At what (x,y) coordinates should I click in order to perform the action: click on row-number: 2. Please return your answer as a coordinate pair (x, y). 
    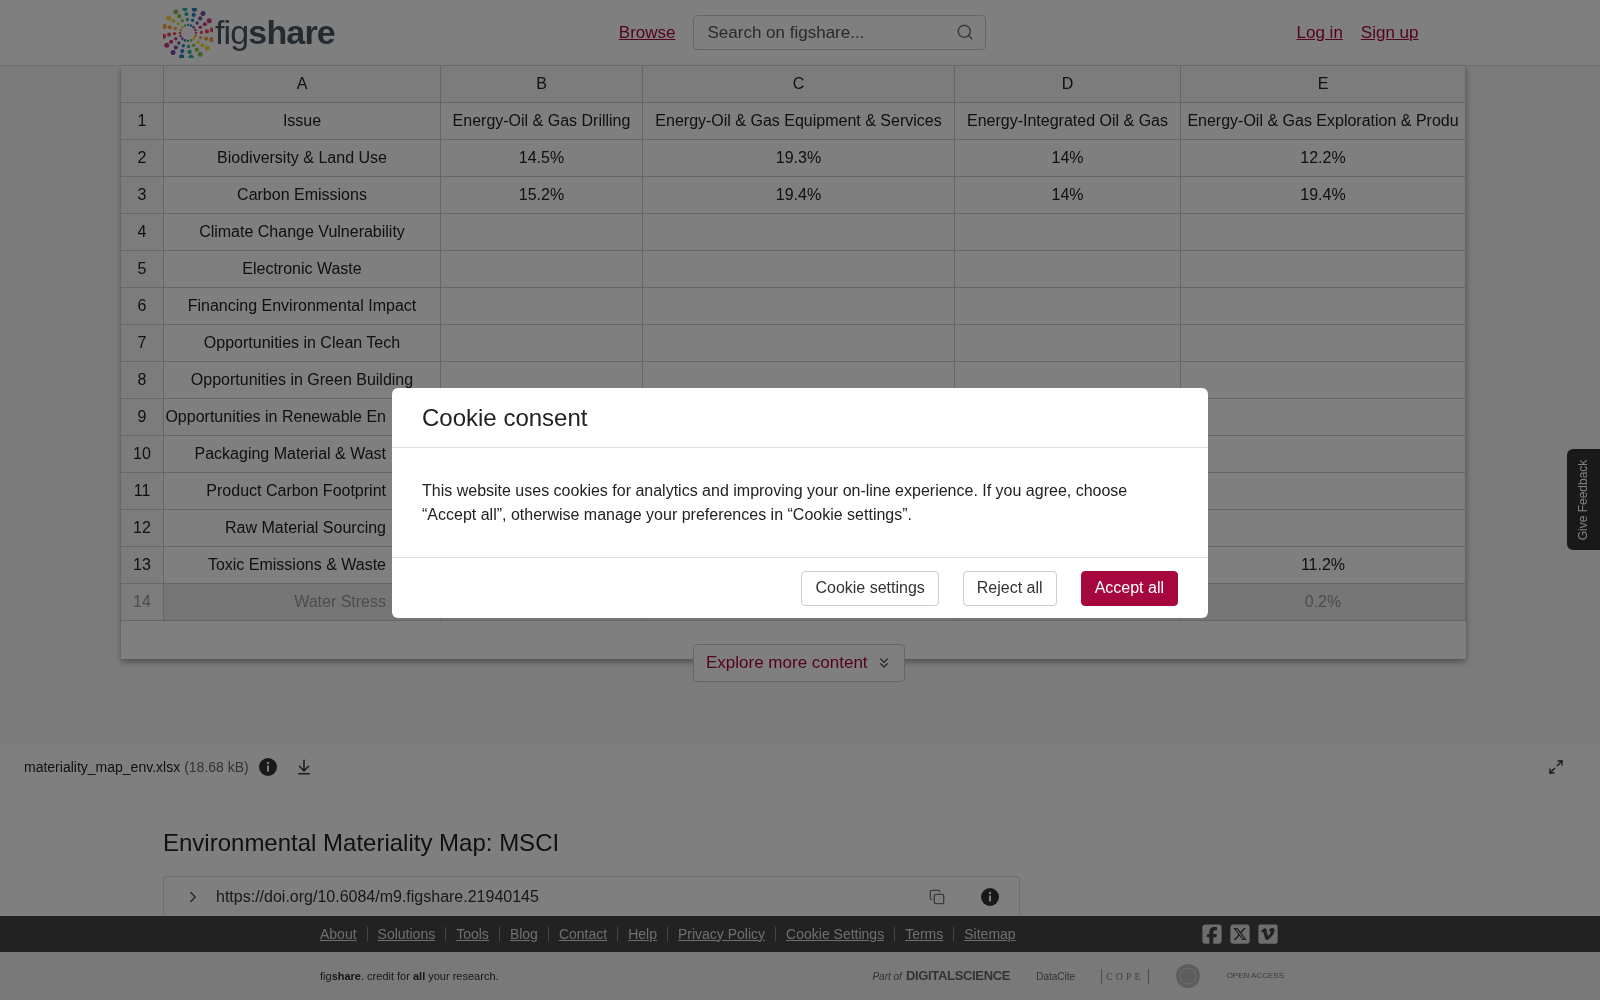
    Looking at the image, I should click on (142, 158).